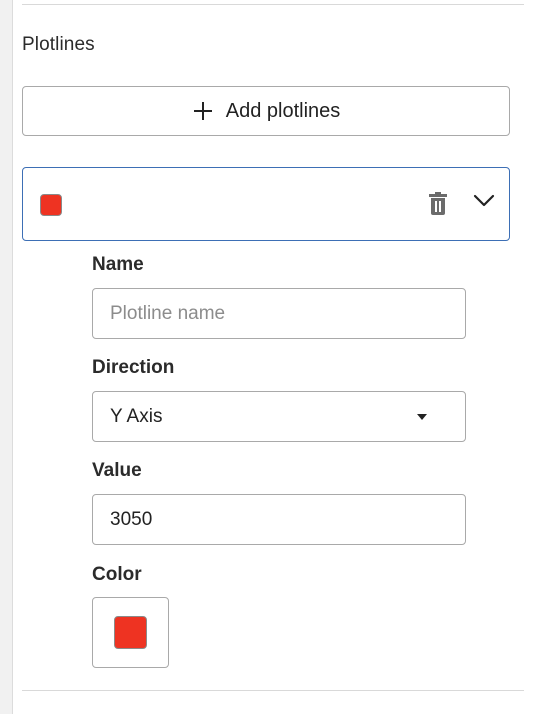  Describe the element at coordinates (283, 110) in the screenshot. I see `add-plotlines-label: Add plotlines` at that location.